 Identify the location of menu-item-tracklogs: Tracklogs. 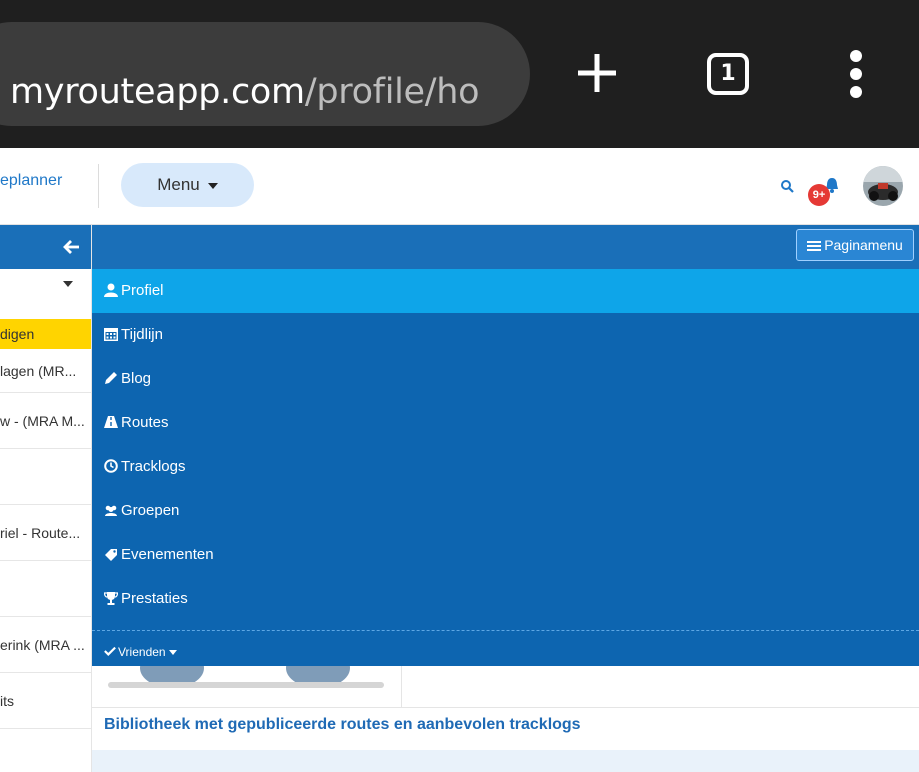
(505, 467).